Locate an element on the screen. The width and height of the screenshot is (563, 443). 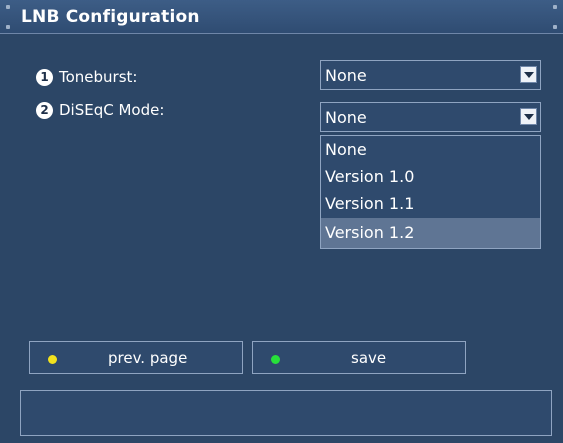
diseqc-option-version-1-2: Version 1.2 is located at coordinates (430, 233).